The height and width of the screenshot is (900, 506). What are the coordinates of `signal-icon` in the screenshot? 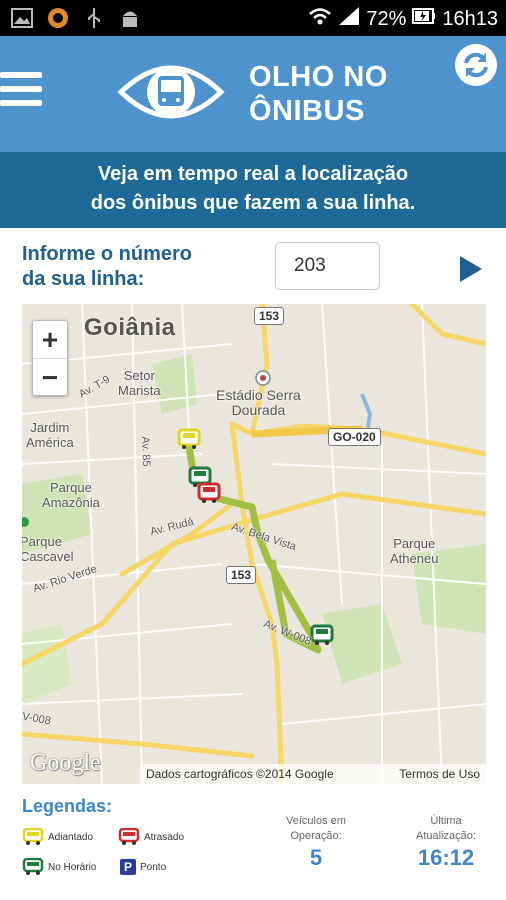 It's located at (349, 19).